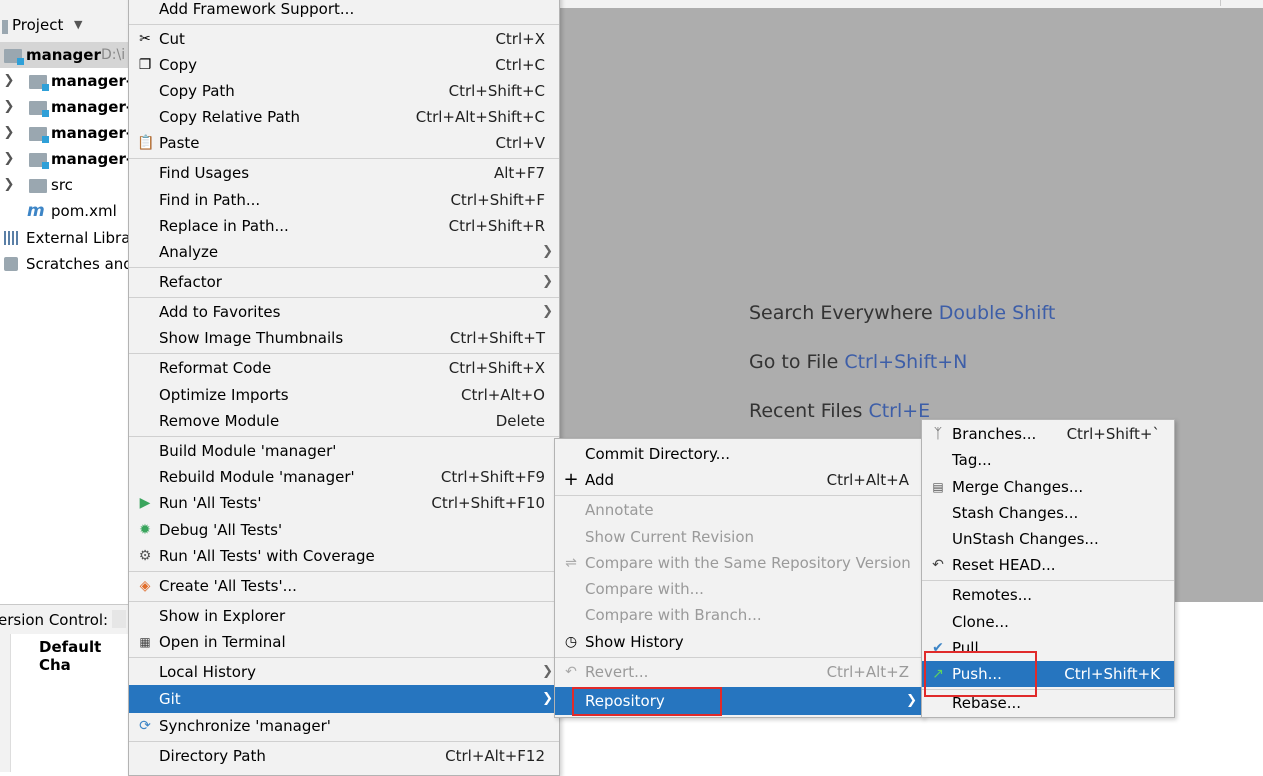 This screenshot has width=1263, height=776. Describe the element at coordinates (78, 24) in the screenshot. I see `chevron-down-icon: ▼` at that location.